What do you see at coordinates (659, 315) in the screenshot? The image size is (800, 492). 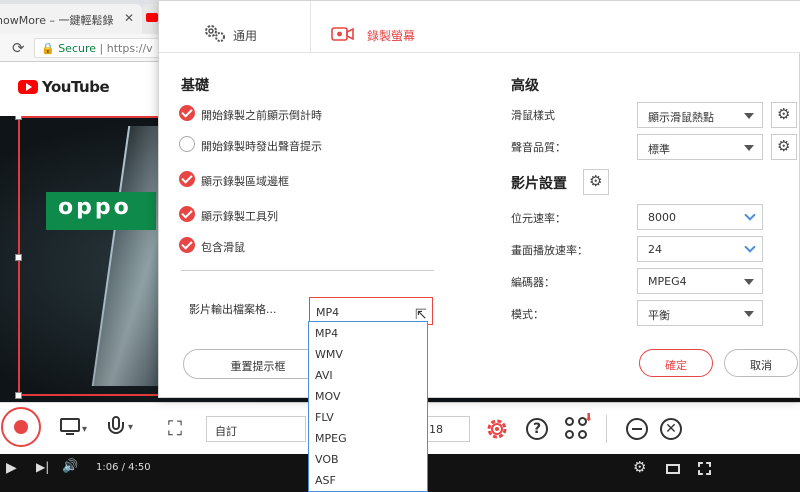 I see `mode-value: 平衡` at bounding box center [659, 315].